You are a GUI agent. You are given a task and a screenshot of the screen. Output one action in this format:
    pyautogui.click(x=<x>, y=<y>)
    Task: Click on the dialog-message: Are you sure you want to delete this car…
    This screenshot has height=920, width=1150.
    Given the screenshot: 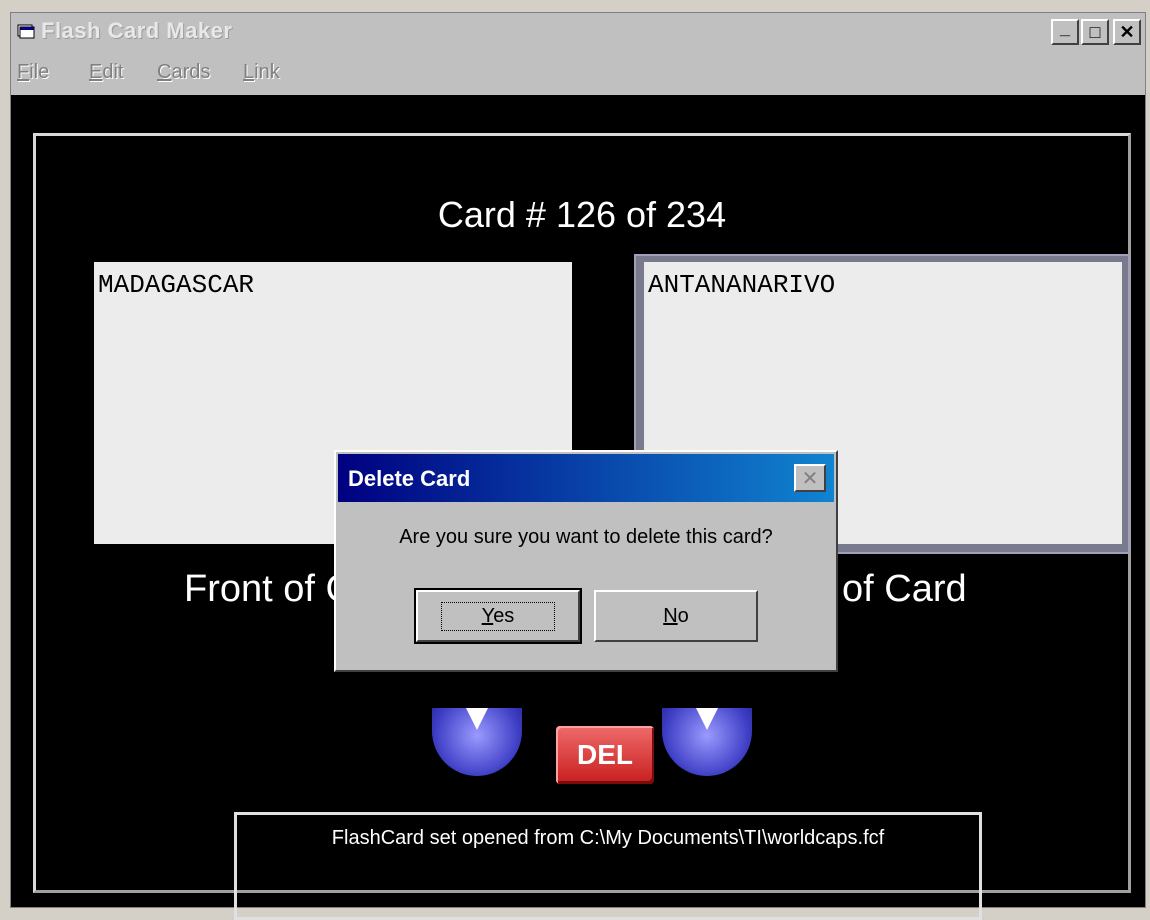 What is the action you would take?
    pyautogui.click(x=586, y=537)
    